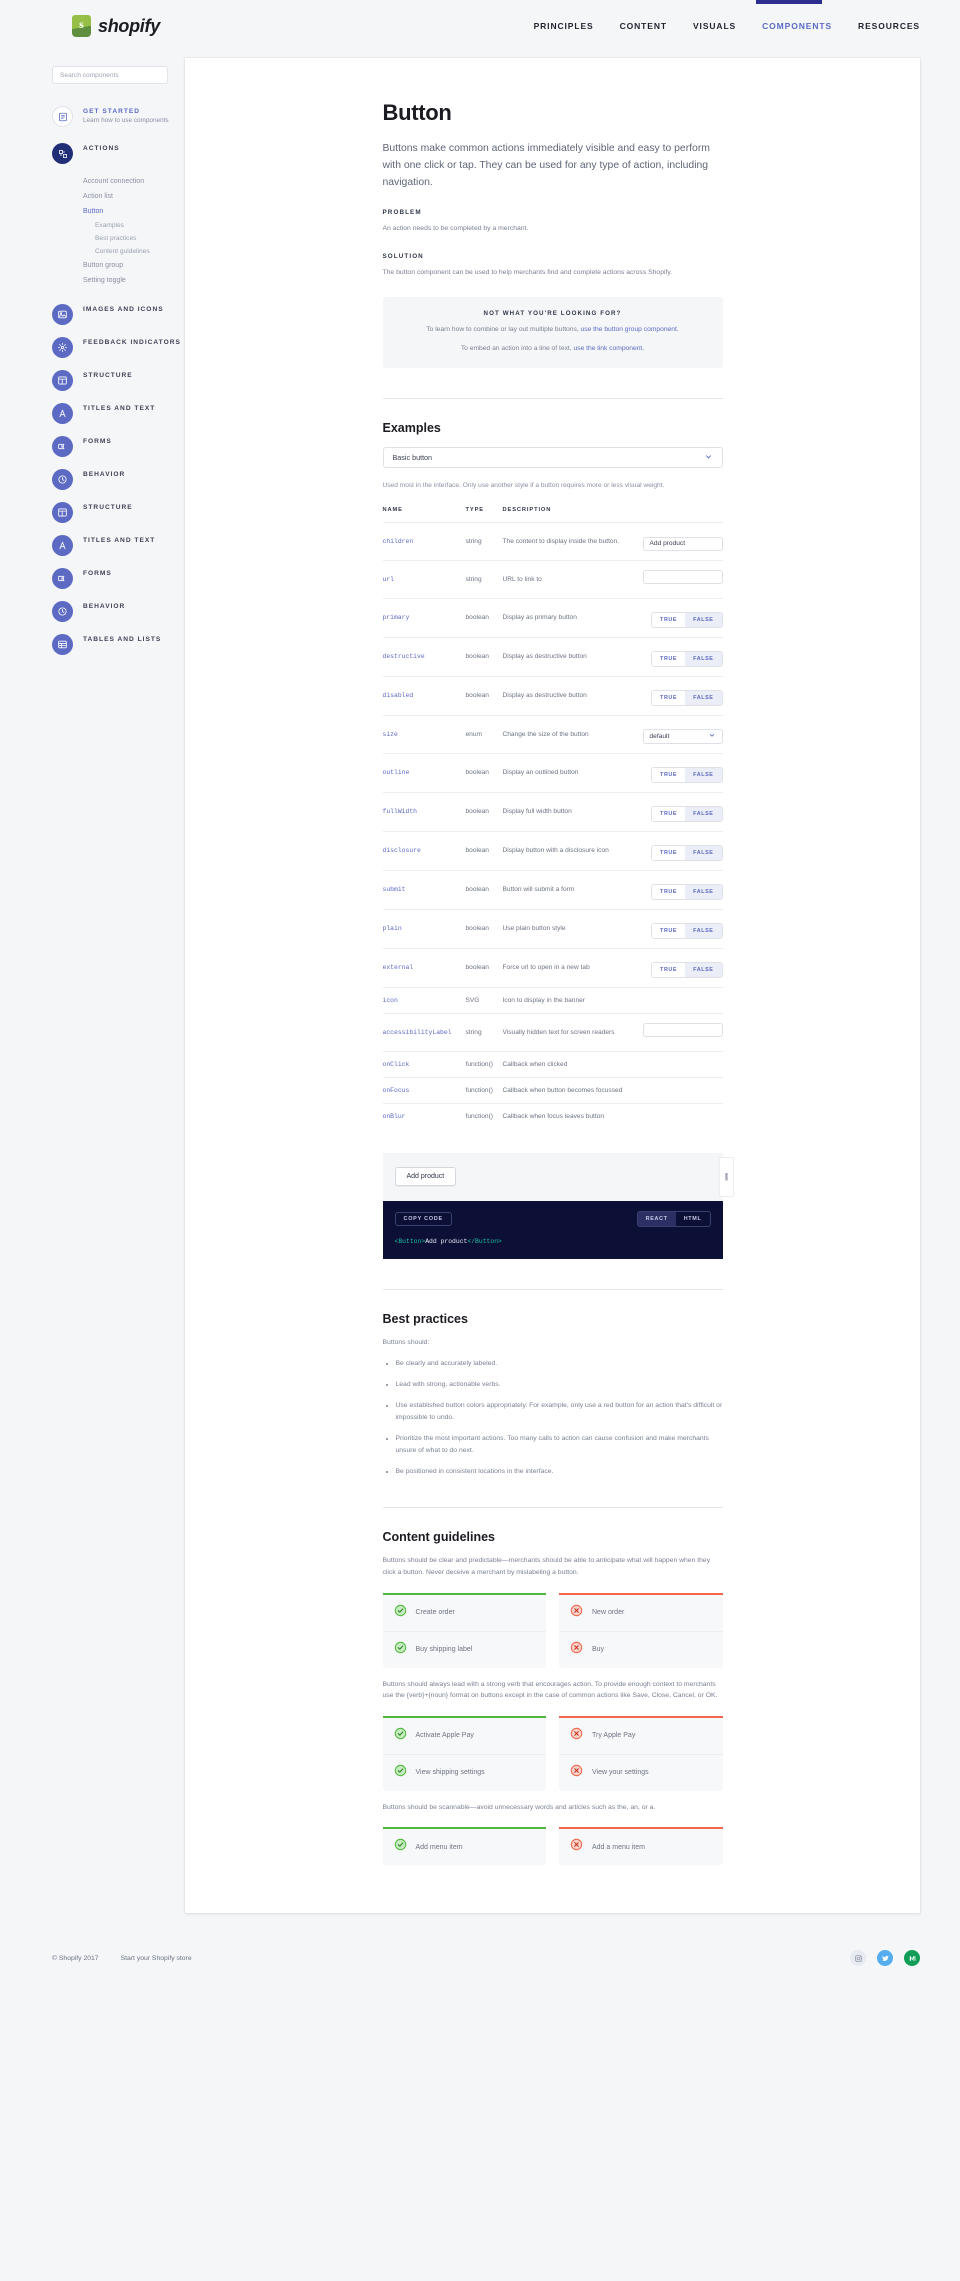 The image size is (960, 2281). I want to click on prop-toggle-outline: TRUE FALSE, so click(687, 774).